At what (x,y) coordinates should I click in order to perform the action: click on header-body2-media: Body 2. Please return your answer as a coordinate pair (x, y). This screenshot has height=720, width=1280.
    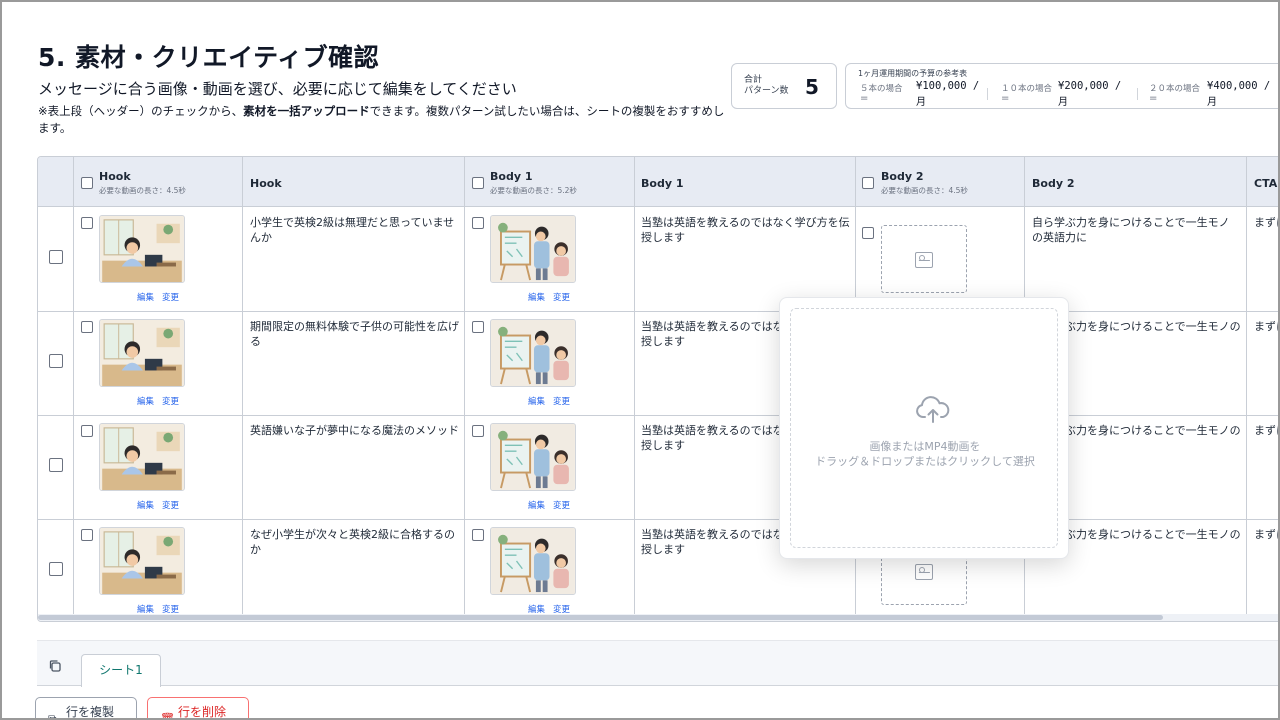
    Looking at the image, I should click on (902, 176).